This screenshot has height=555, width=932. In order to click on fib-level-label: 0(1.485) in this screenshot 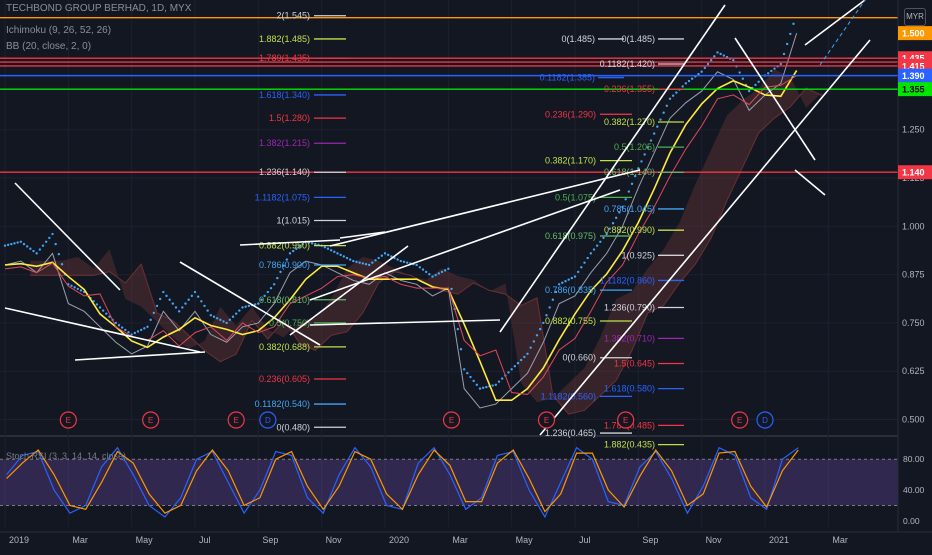, I will do `click(638, 39)`.